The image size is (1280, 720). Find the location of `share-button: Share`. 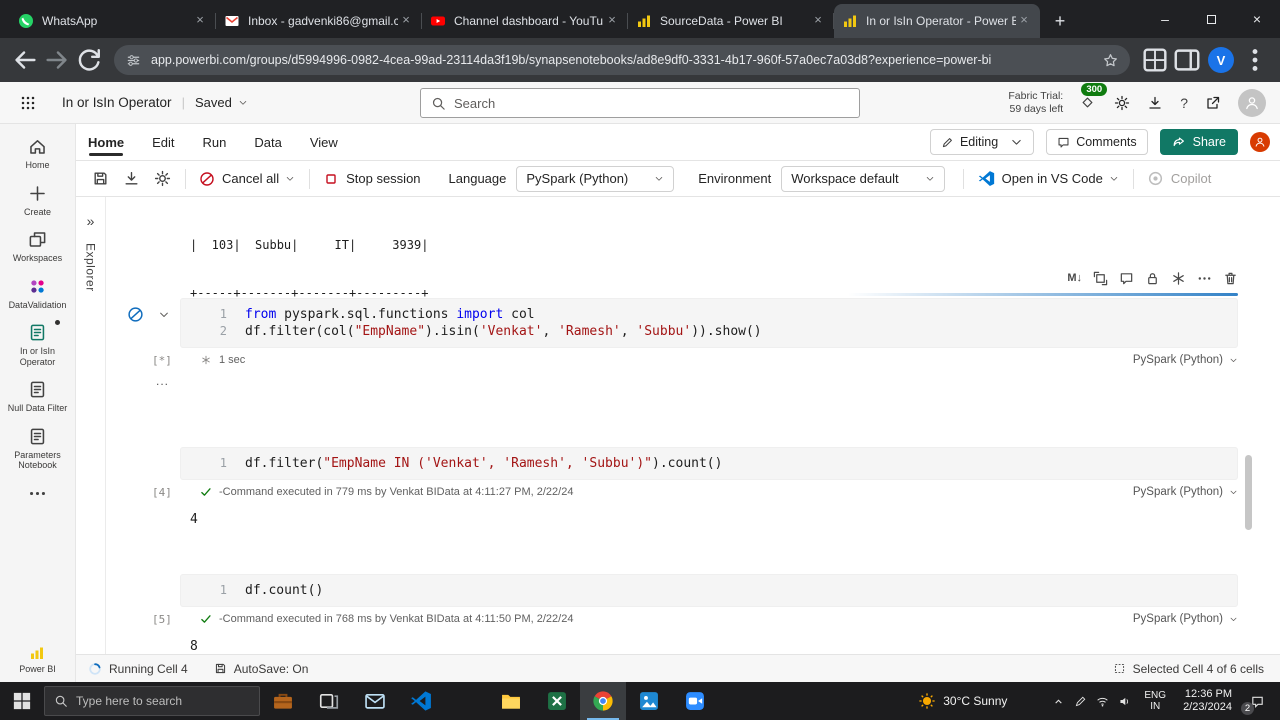

share-button: Share is located at coordinates (1198, 142).